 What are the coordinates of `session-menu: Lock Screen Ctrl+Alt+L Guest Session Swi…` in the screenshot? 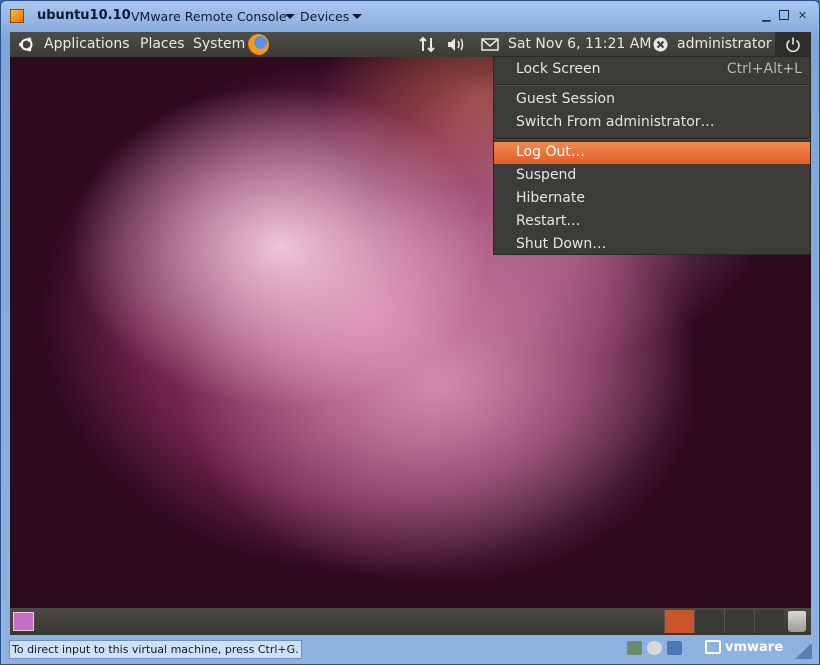 It's located at (652, 155).